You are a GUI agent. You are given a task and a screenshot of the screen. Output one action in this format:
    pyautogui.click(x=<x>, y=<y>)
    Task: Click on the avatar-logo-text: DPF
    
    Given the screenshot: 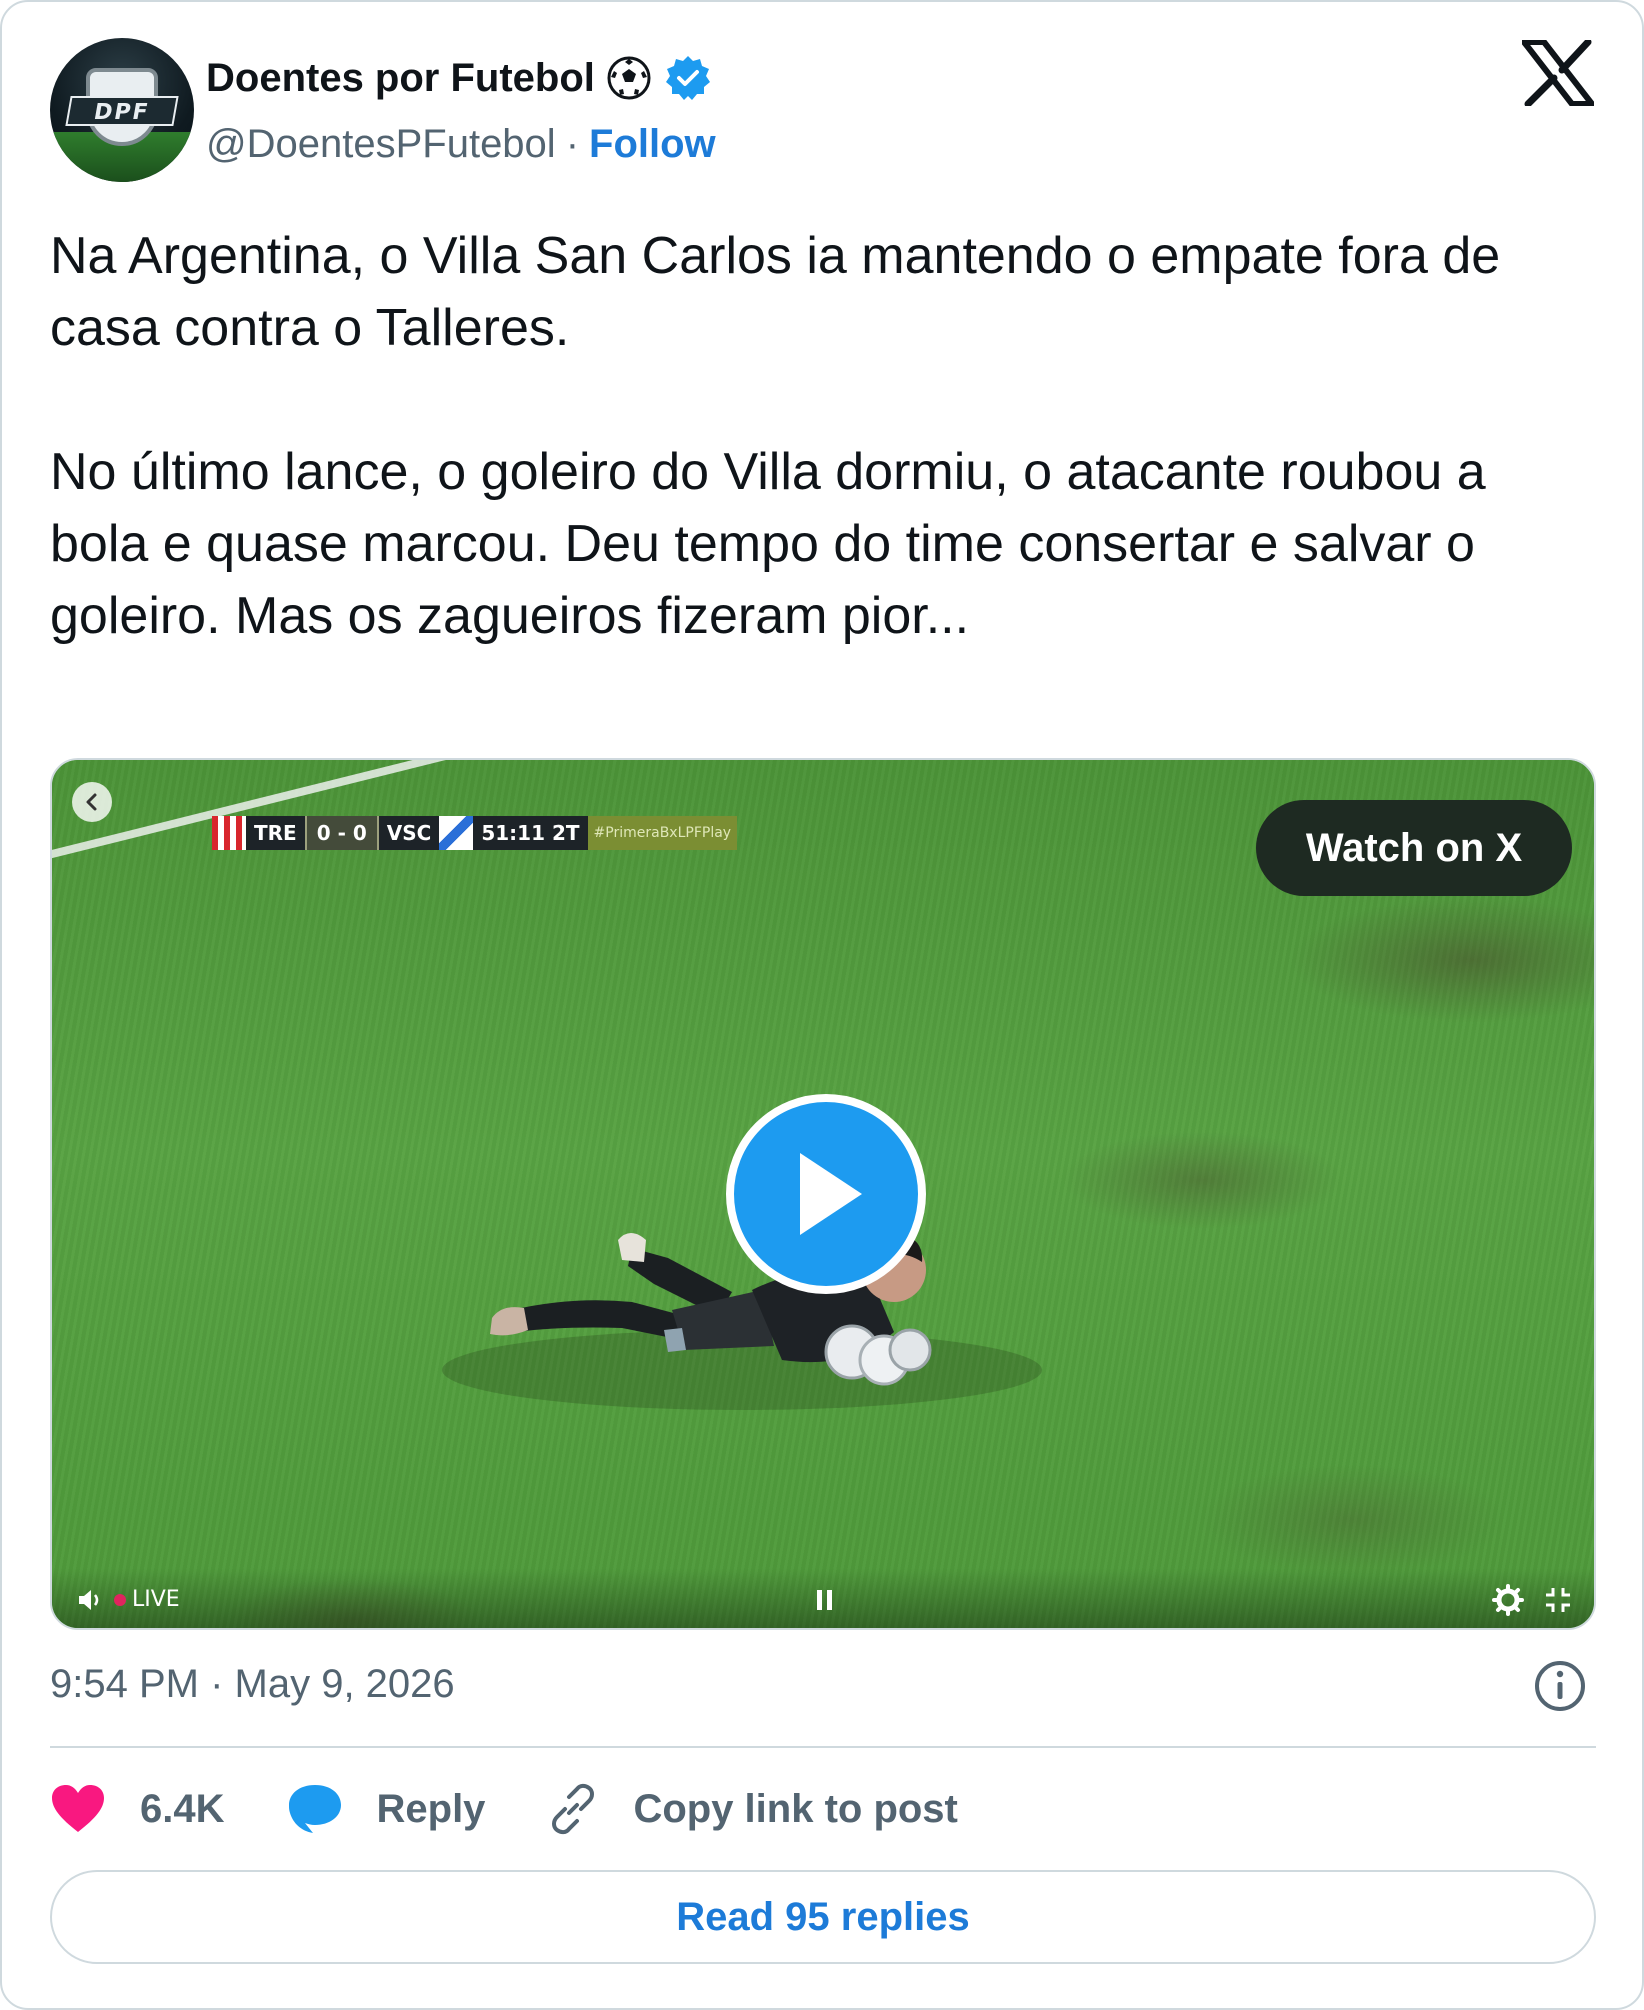 What is the action you would take?
    pyautogui.click(x=122, y=111)
    